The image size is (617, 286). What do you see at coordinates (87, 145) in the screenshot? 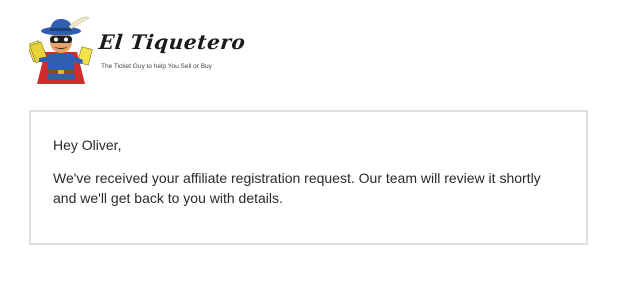
I see `greeting-text: Hey Oliver,` at bounding box center [87, 145].